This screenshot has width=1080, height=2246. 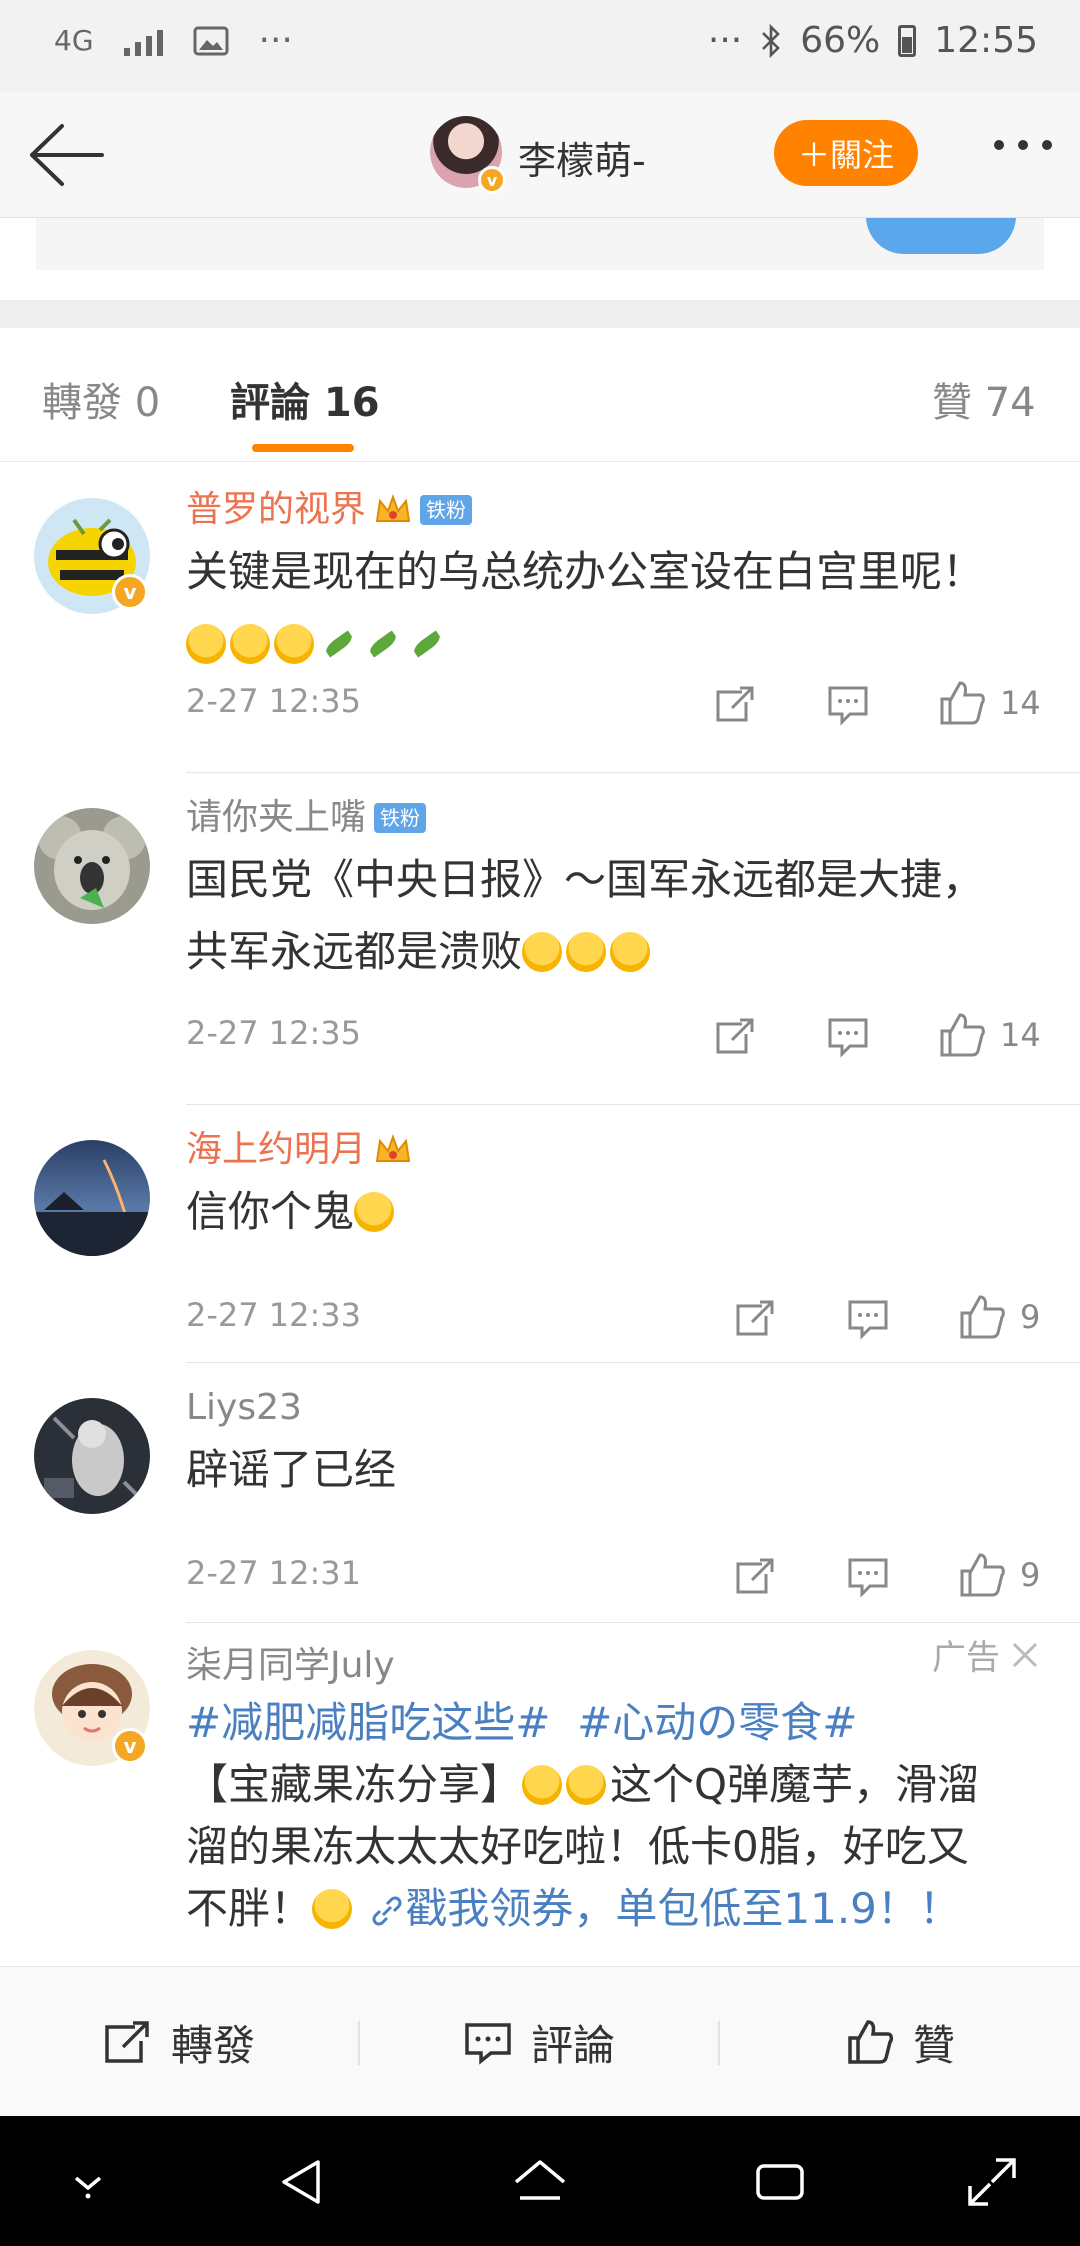 What do you see at coordinates (1030, 1575) in the screenshot?
I see `like-count: 9` at bounding box center [1030, 1575].